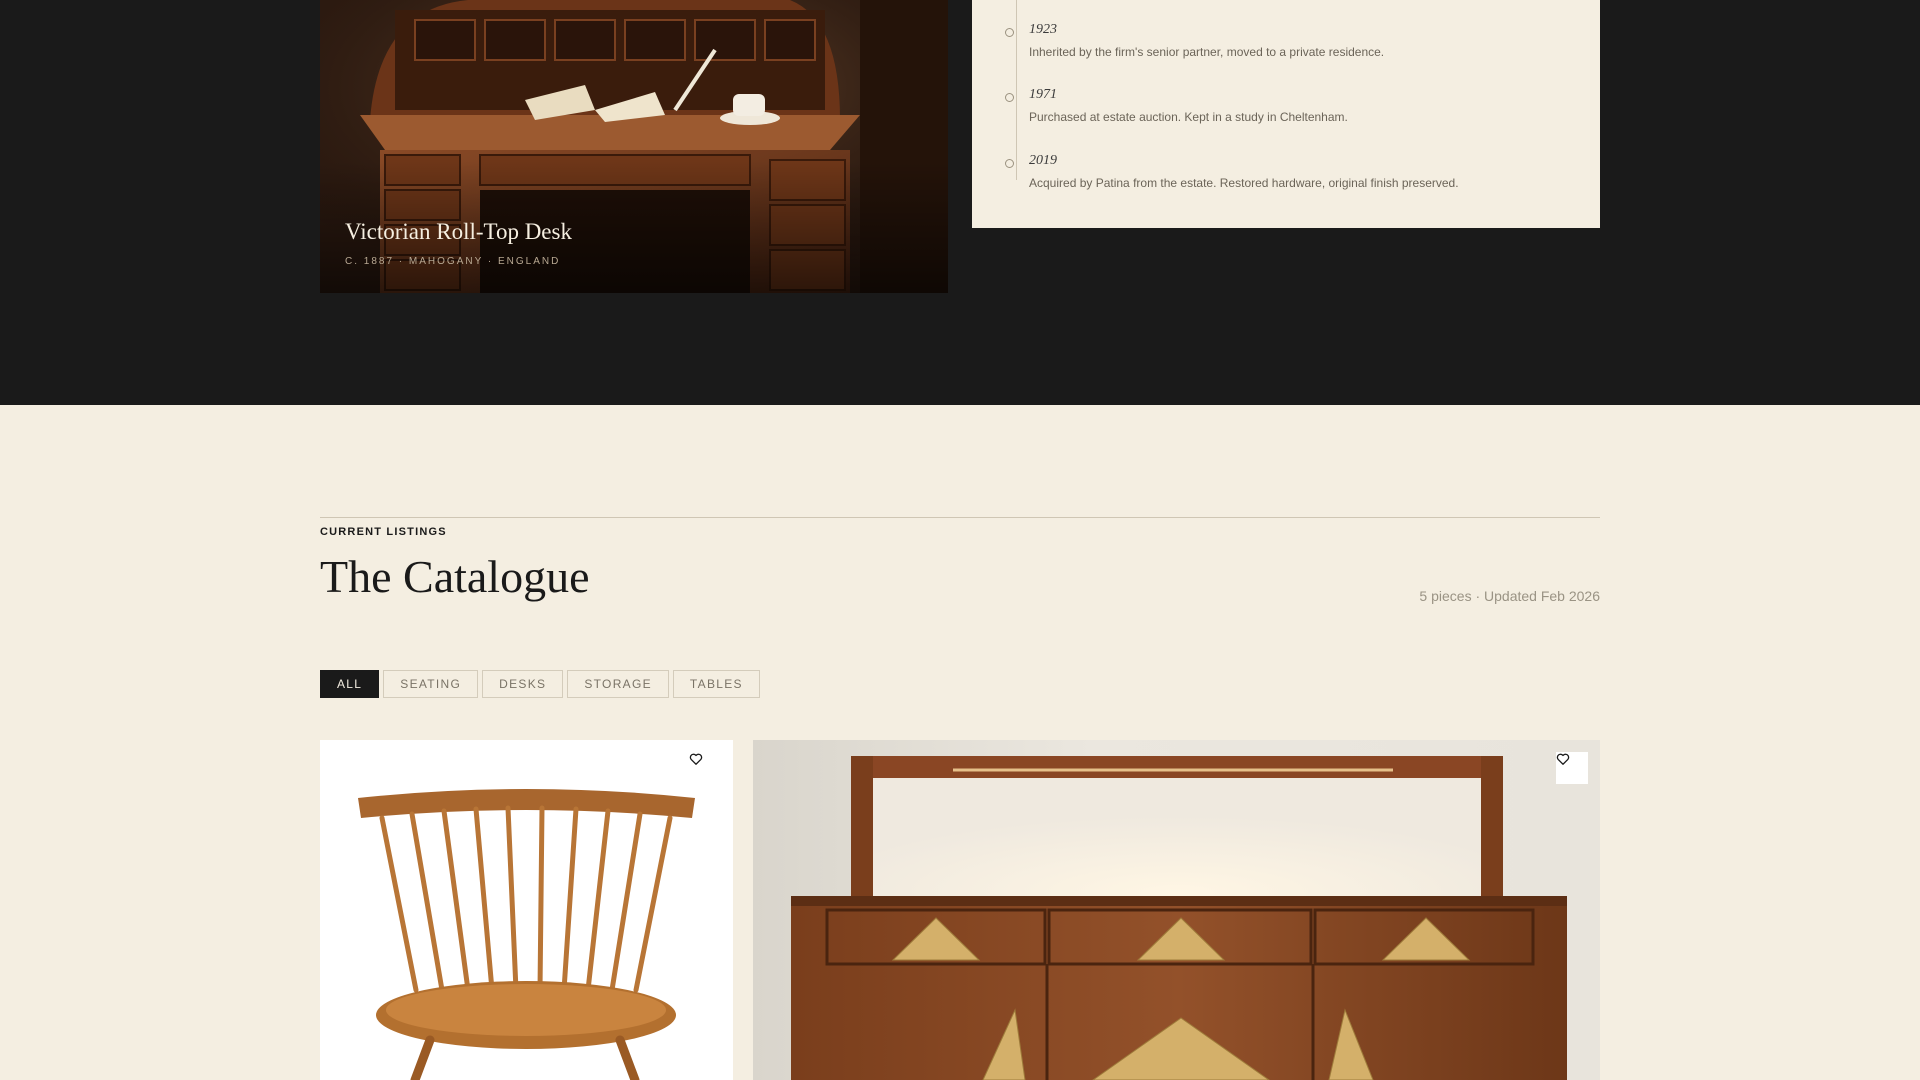  Describe the element at coordinates (960, 517) in the screenshot. I see `section-divider` at that location.